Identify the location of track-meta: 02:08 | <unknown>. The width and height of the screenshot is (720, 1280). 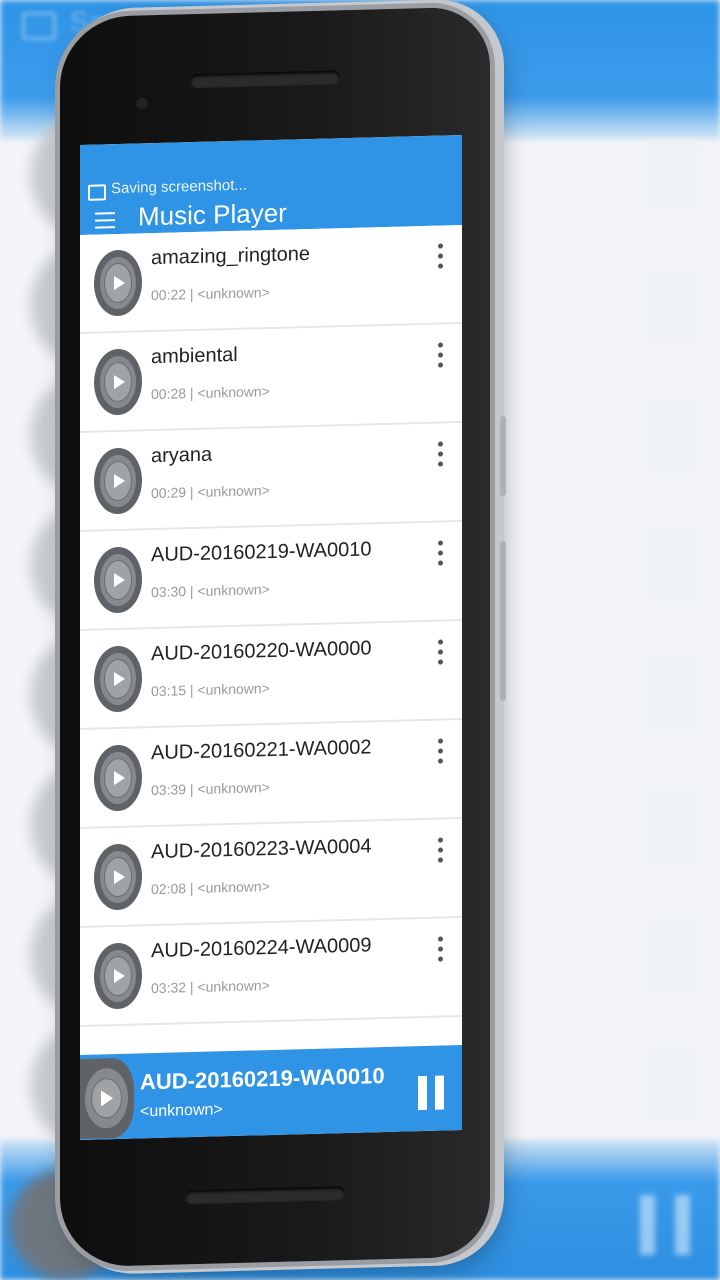
(210, 888).